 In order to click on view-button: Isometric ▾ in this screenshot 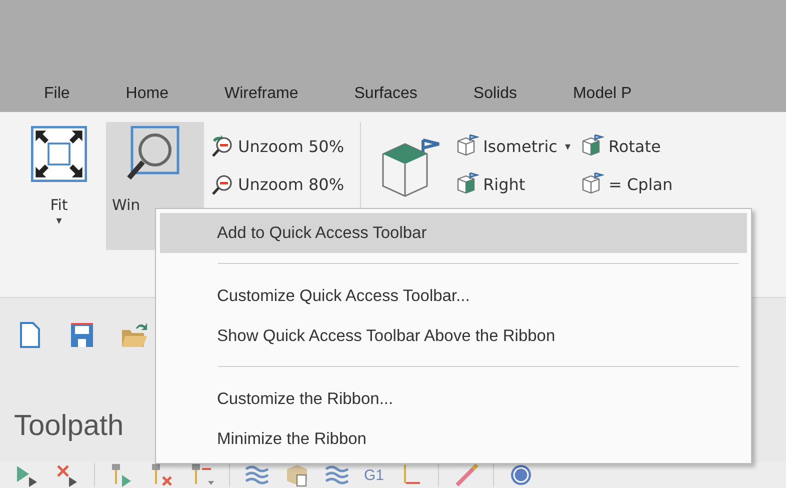, I will do `click(512, 146)`.